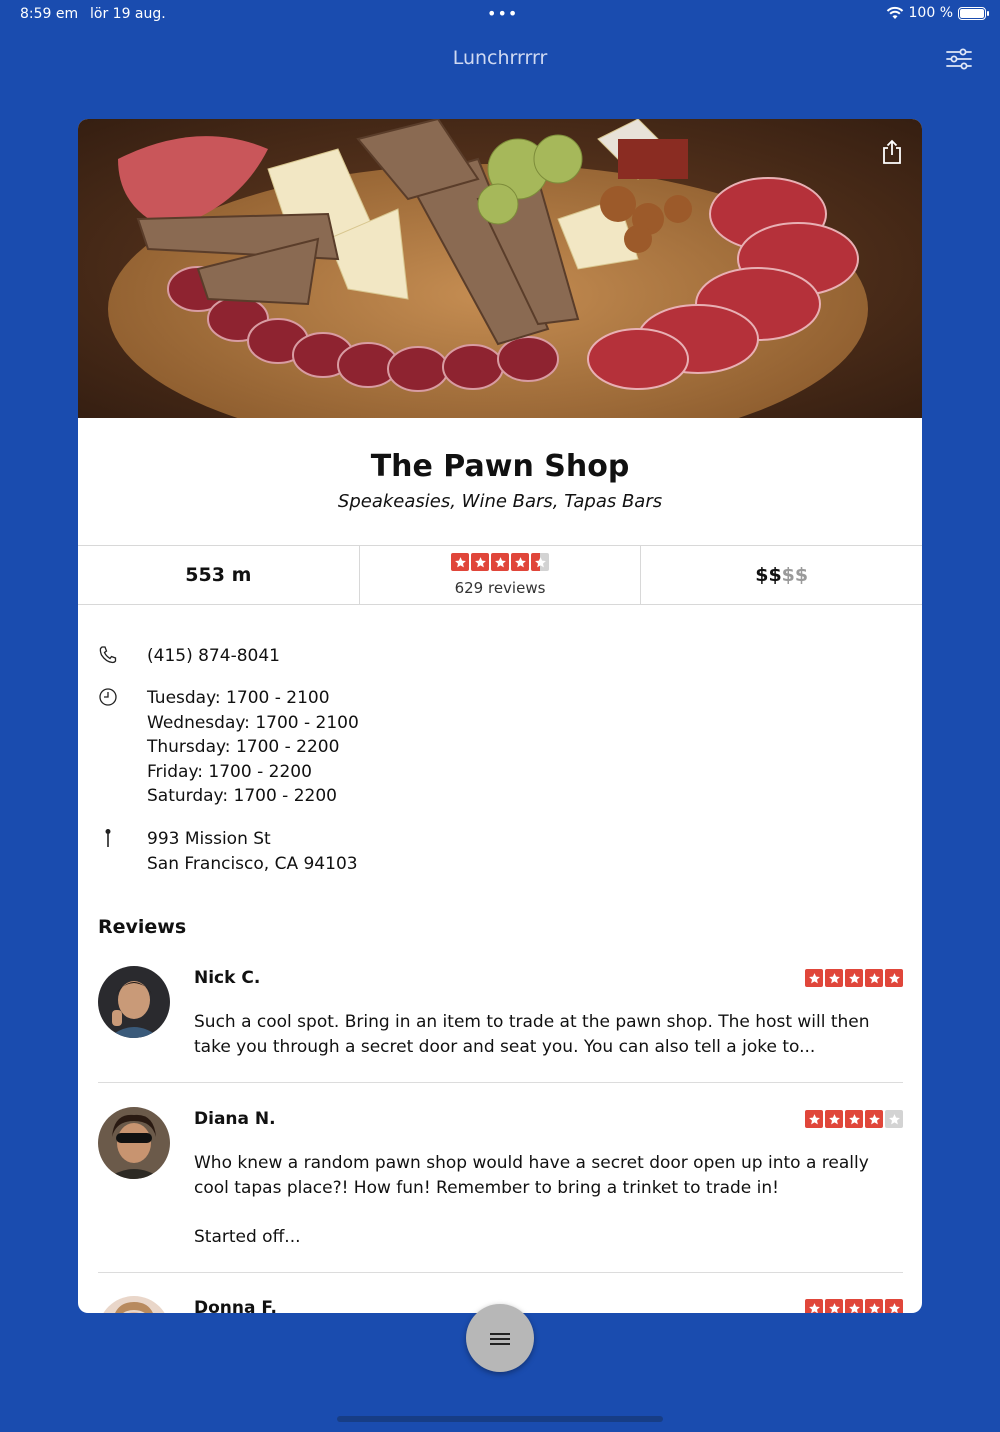 Image resolution: width=1000 pixels, height=1432 pixels. What do you see at coordinates (252, 863) in the screenshot?
I see `address-line2: San Francisco, CA 94103` at bounding box center [252, 863].